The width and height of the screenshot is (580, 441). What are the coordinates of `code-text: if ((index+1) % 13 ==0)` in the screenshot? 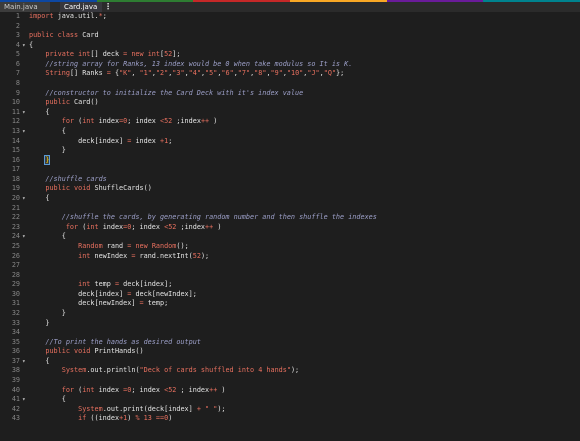 It's located at (125, 418).